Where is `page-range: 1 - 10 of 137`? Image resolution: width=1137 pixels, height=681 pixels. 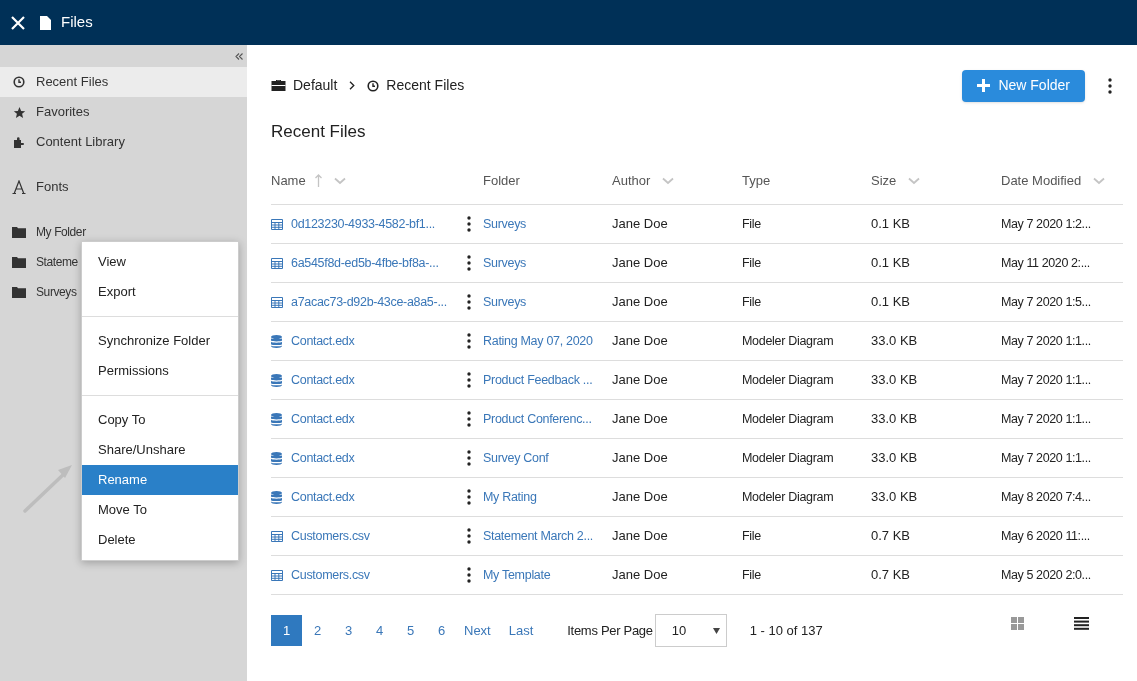 page-range: 1 - 10 of 137 is located at coordinates (786, 630).